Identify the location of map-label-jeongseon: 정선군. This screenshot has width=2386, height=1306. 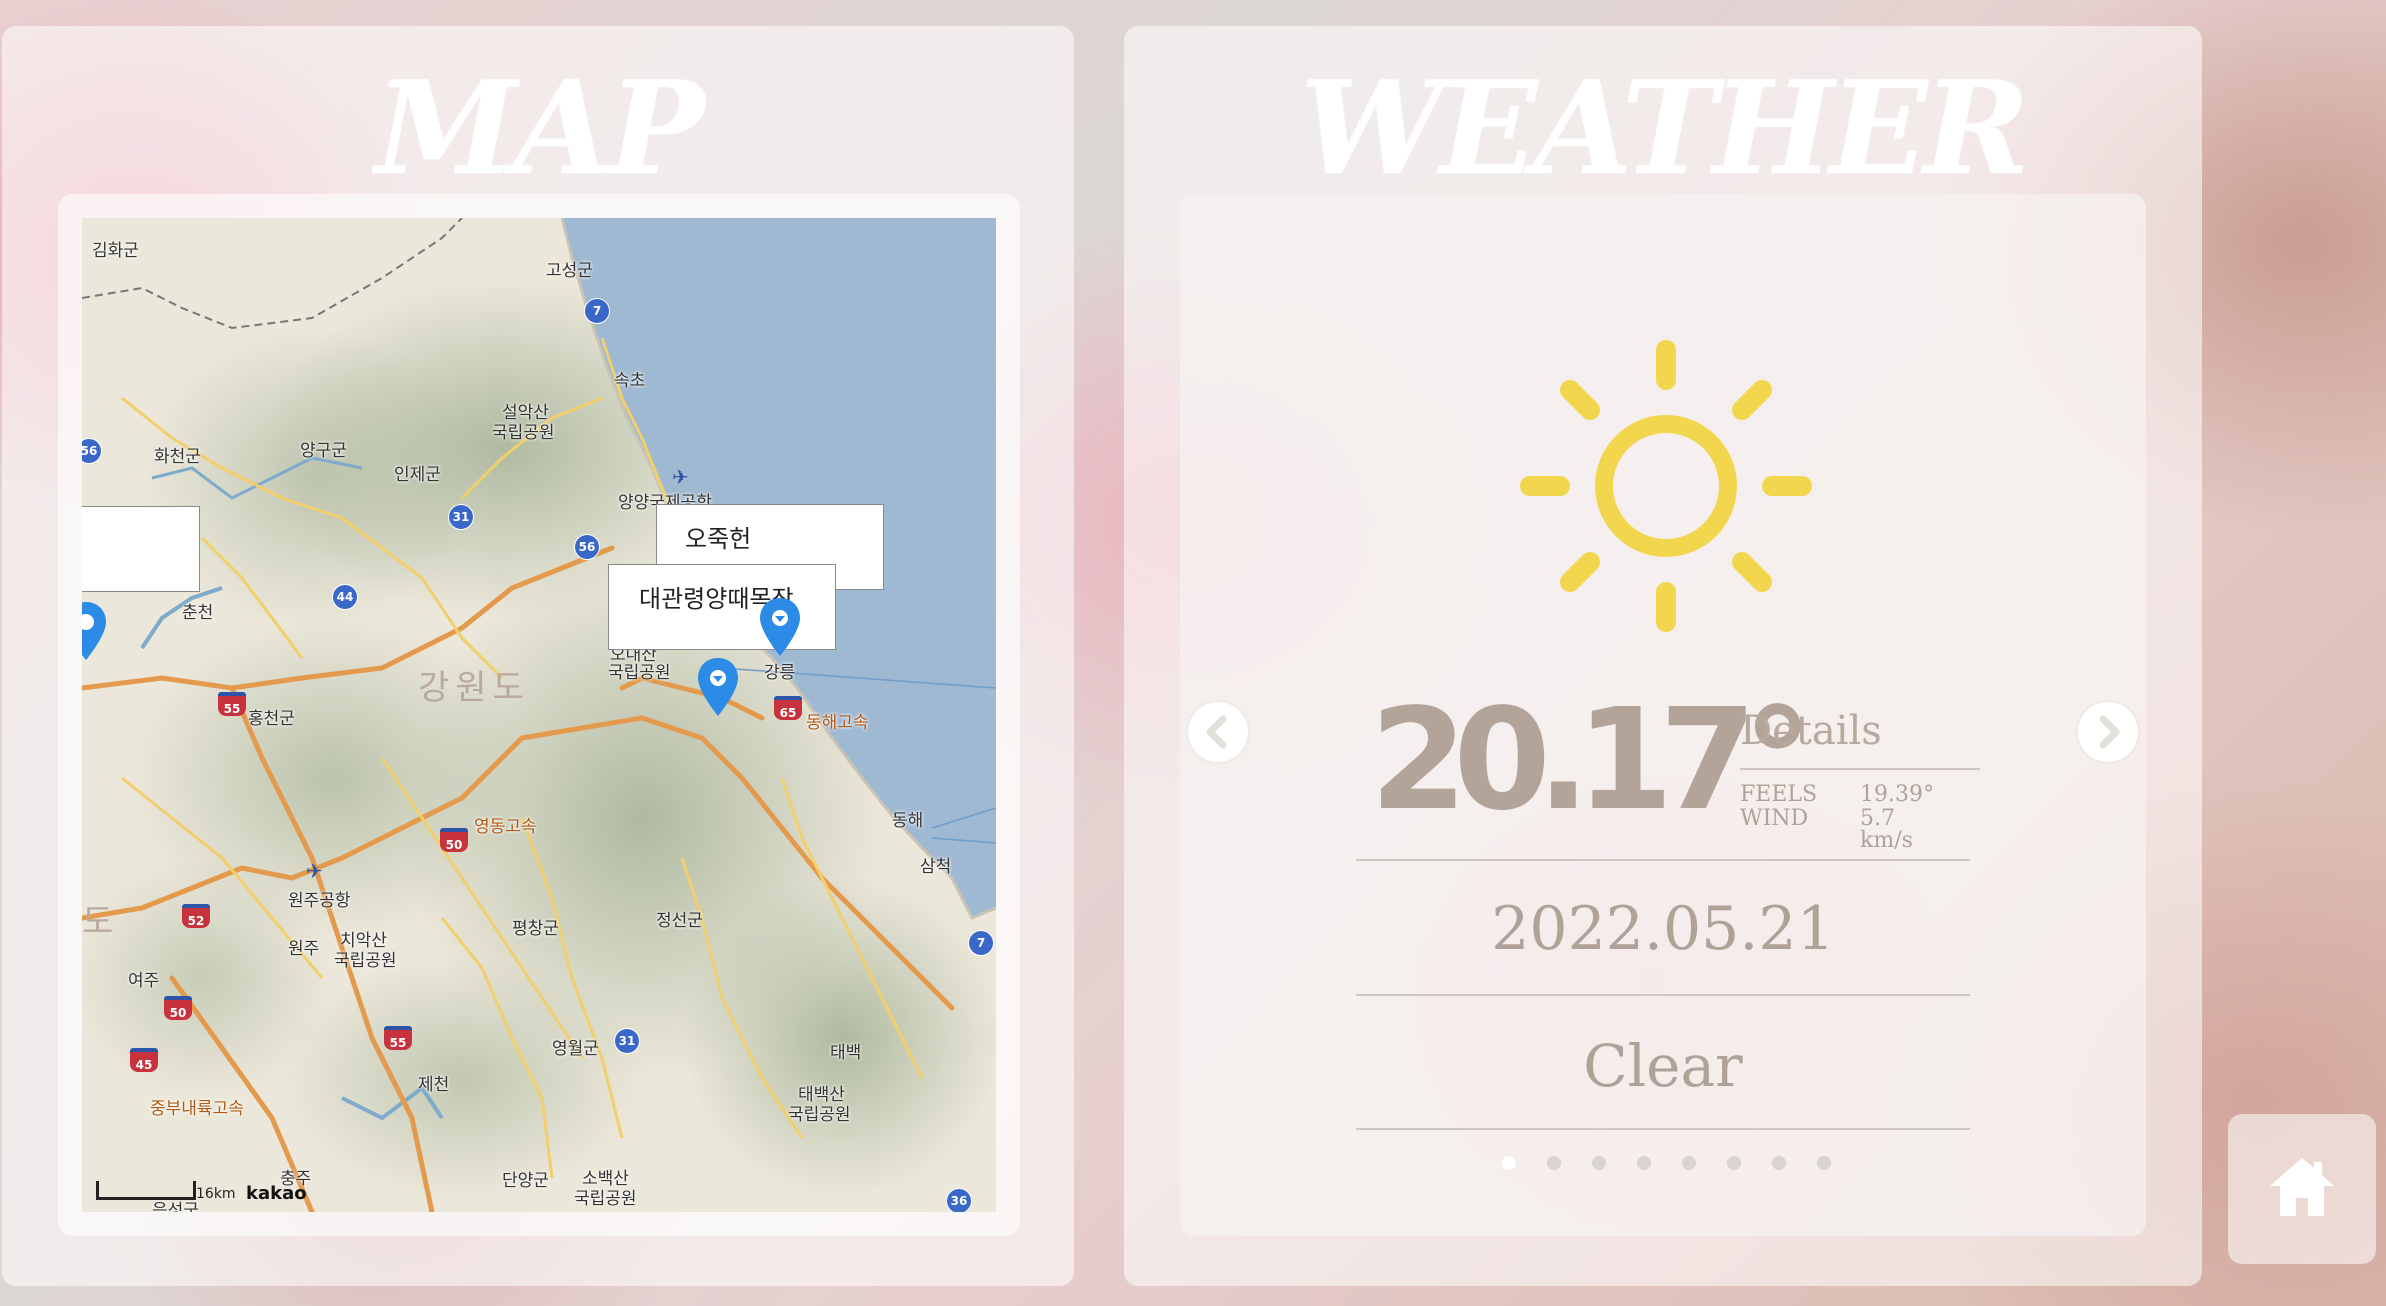
(679, 921).